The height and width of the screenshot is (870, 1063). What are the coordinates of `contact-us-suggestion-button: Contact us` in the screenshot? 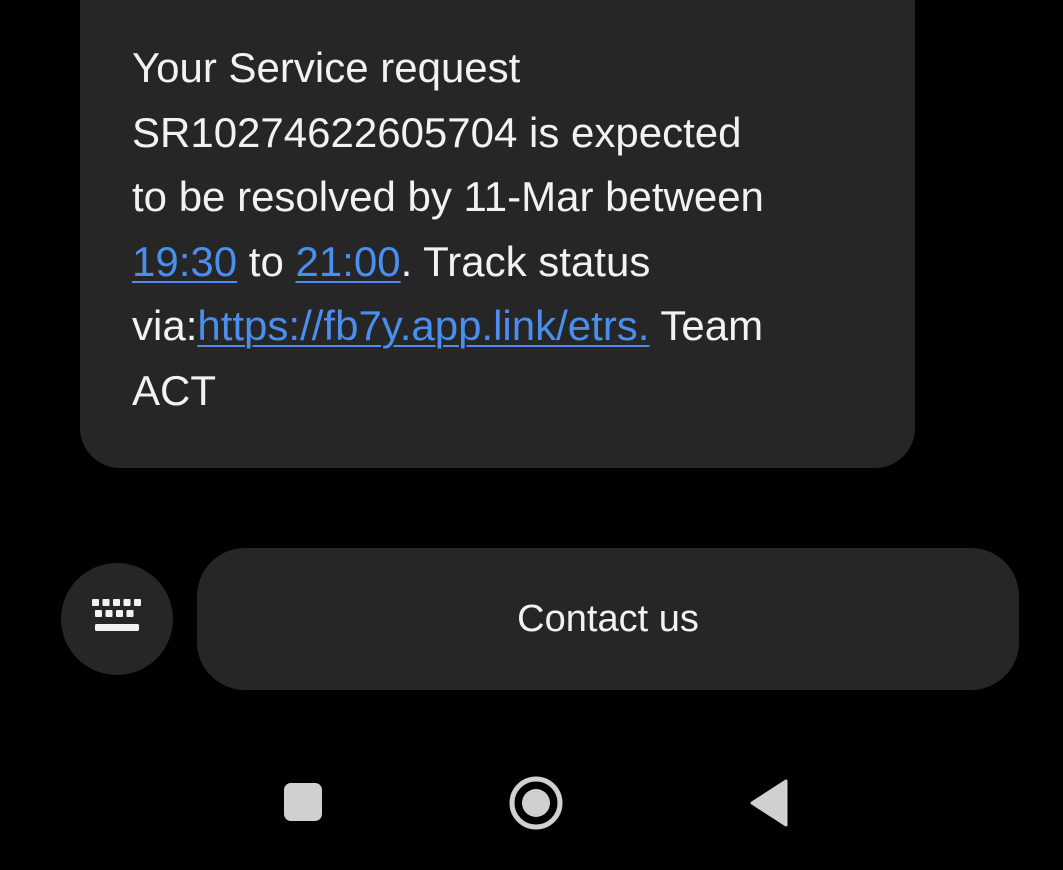 It's located at (608, 619).